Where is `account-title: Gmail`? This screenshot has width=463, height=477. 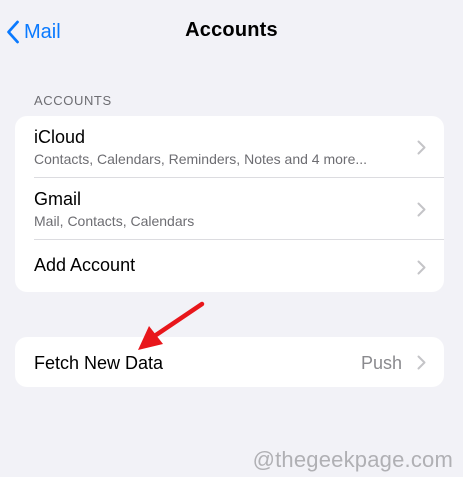
account-title: Gmail is located at coordinates (58, 199).